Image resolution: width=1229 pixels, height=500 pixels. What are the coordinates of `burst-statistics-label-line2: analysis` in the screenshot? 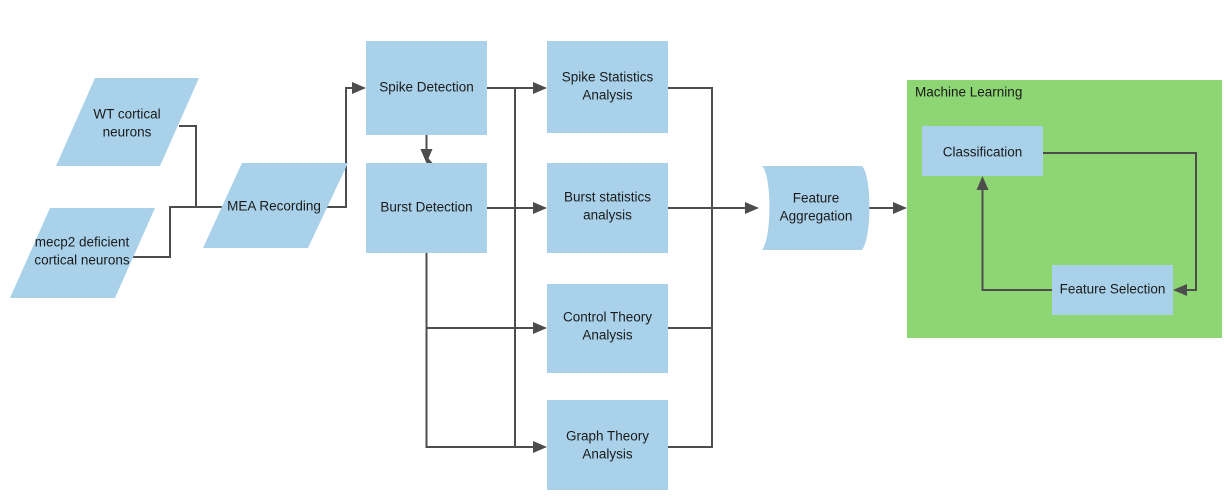 It's located at (607, 215).